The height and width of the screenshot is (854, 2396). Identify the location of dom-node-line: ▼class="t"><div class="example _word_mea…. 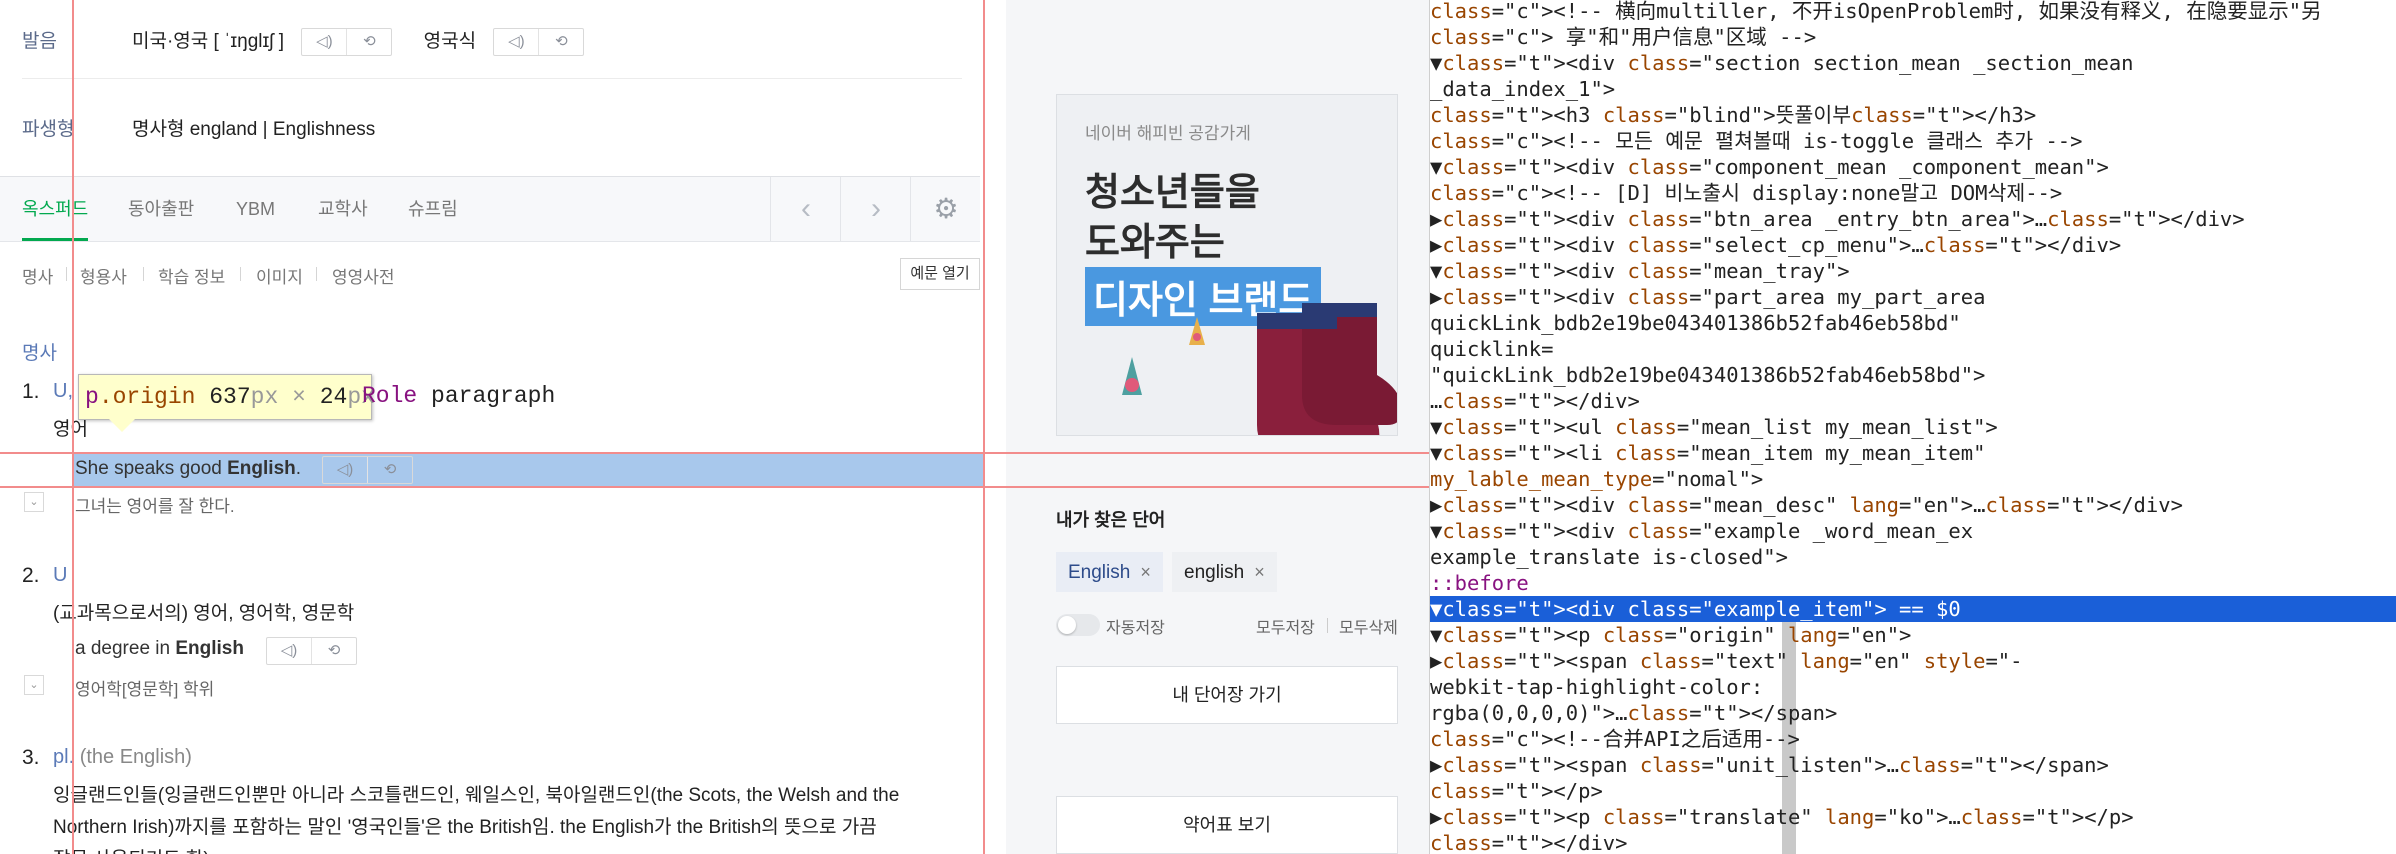
(1913, 531).